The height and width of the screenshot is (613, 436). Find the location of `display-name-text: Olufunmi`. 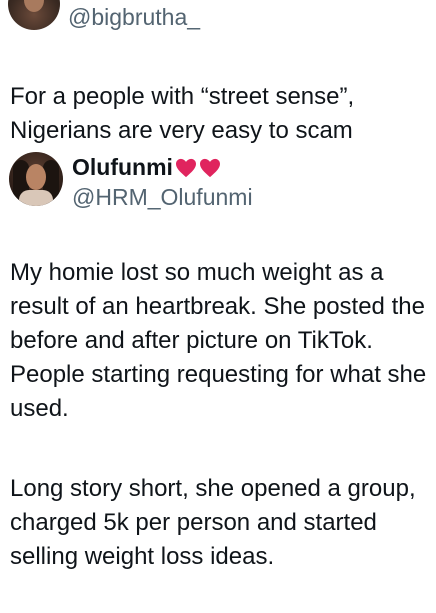

display-name-text: Olufunmi is located at coordinates (122, 167).